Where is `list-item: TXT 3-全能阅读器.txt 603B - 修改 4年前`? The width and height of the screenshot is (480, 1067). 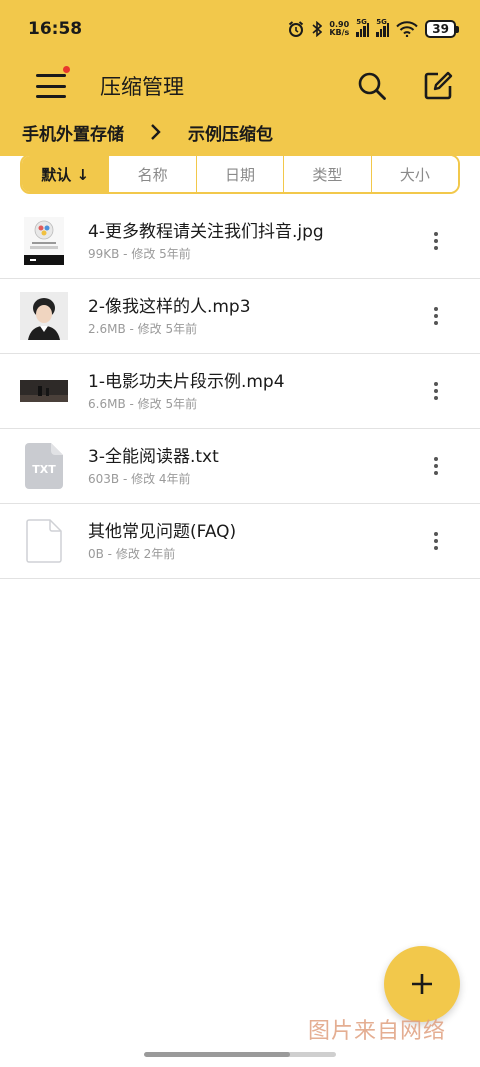 list-item: TXT 3-全能阅读器.txt 603B - 修改 4年前 is located at coordinates (240, 466).